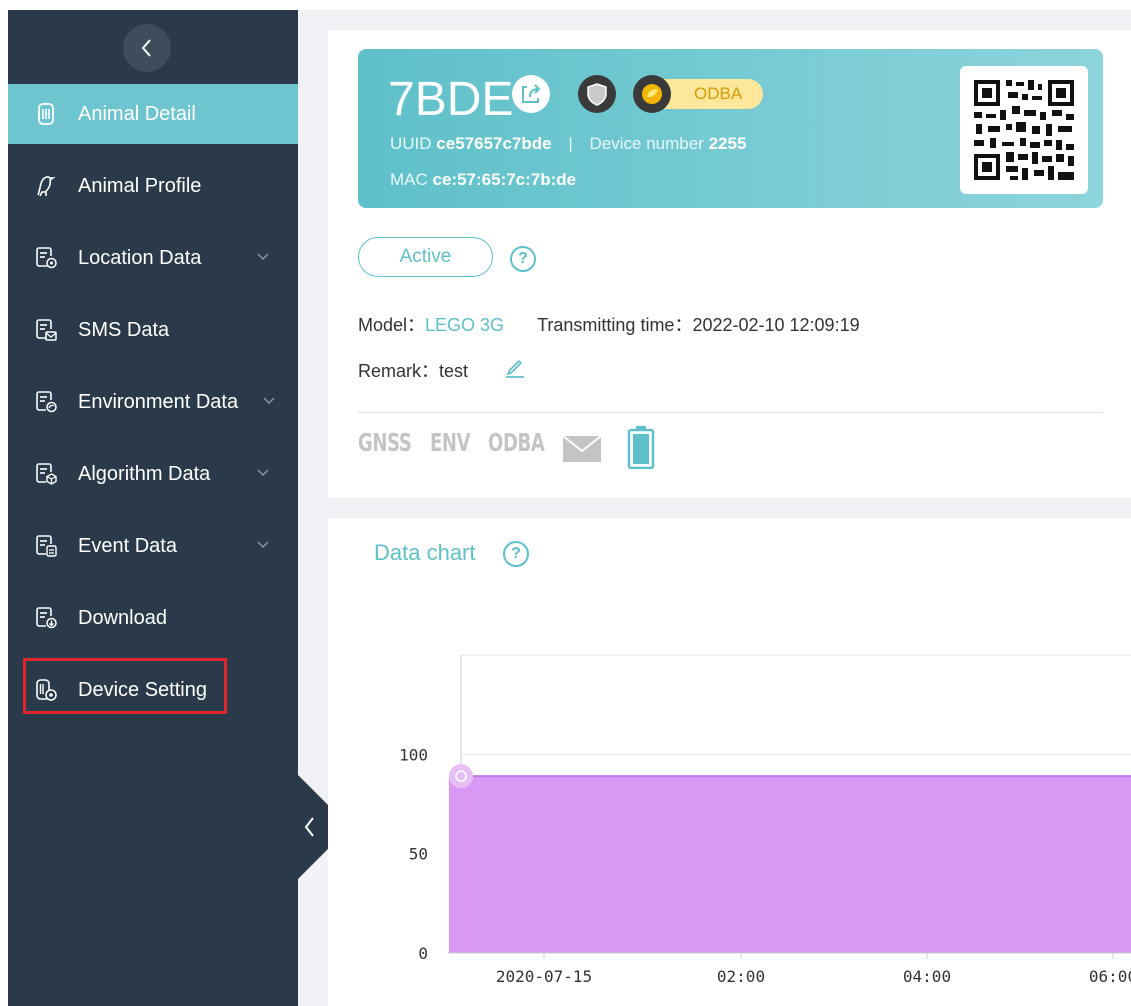  Describe the element at coordinates (423, 953) in the screenshot. I see `y-tick-label: 0` at that location.